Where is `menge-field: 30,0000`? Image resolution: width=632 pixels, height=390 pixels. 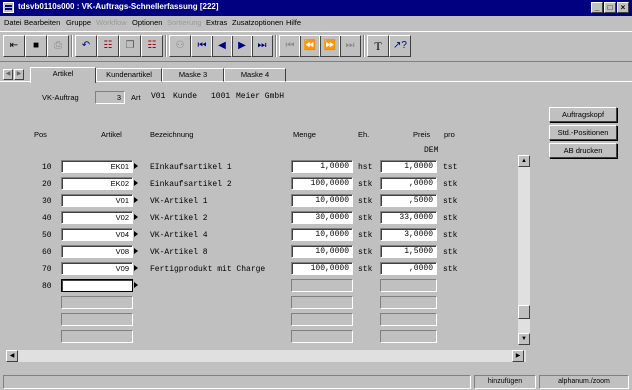 menge-field: 30,0000 is located at coordinates (322, 217).